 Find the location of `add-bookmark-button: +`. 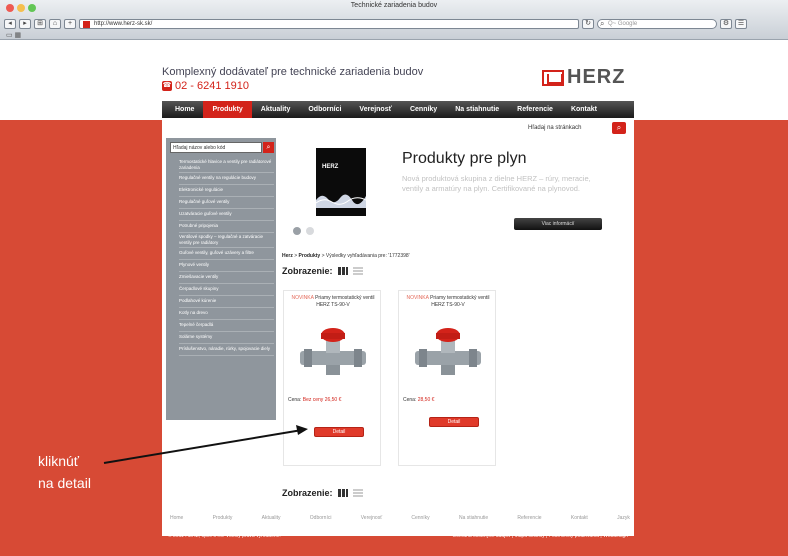

add-bookmark-button: + is located at coordinates (70, 24).